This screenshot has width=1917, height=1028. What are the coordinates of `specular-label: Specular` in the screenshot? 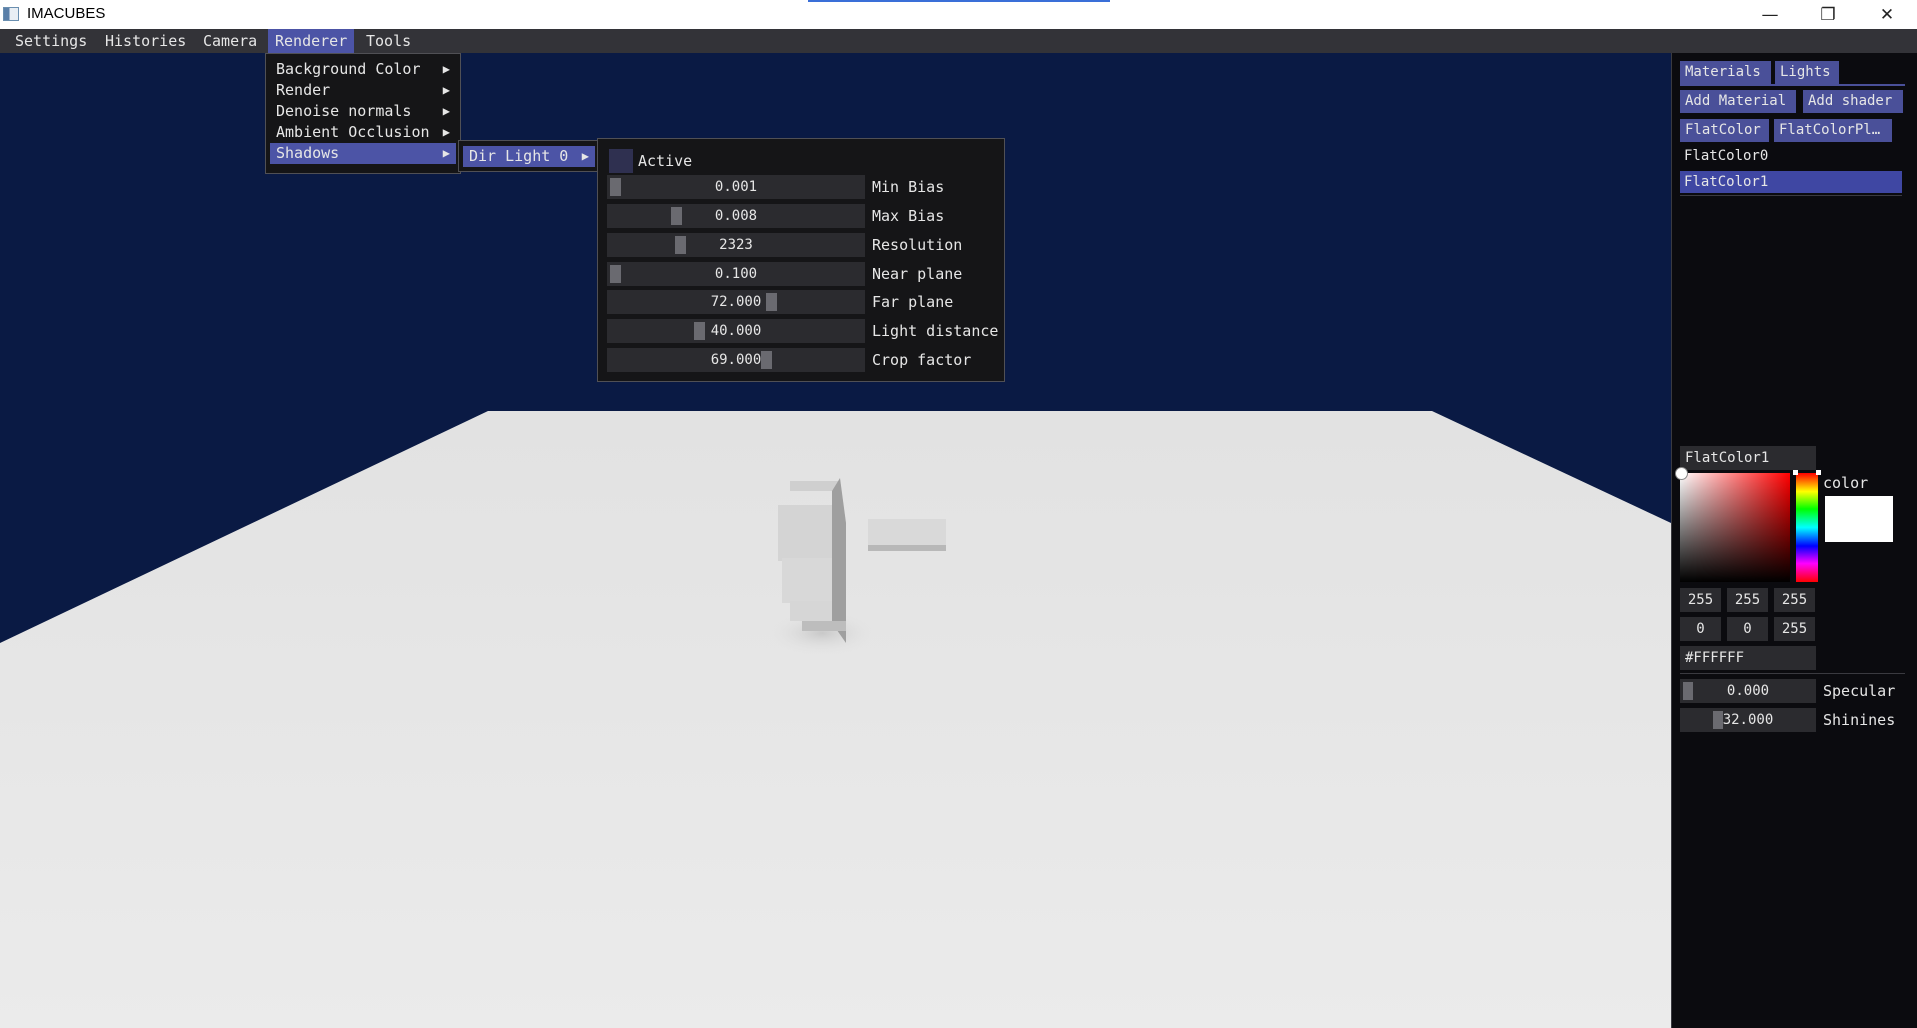 It's located at (1859, 691).